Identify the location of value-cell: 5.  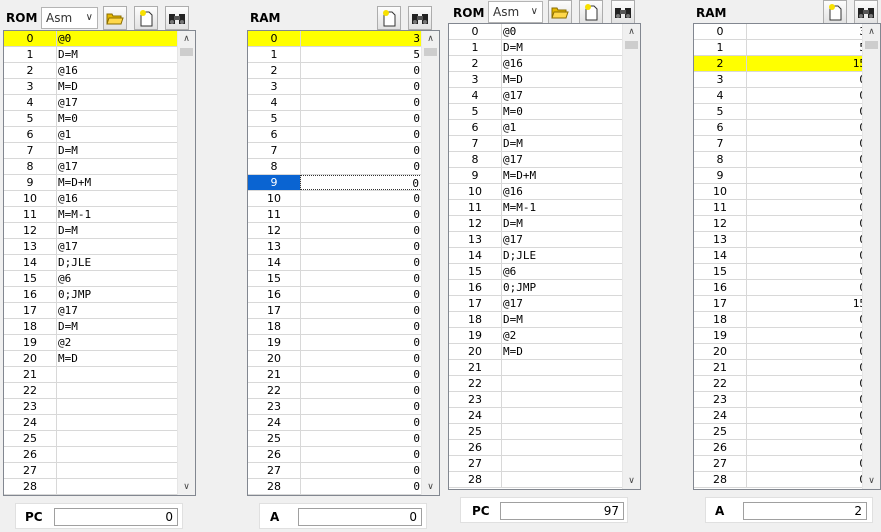
(807, 47).